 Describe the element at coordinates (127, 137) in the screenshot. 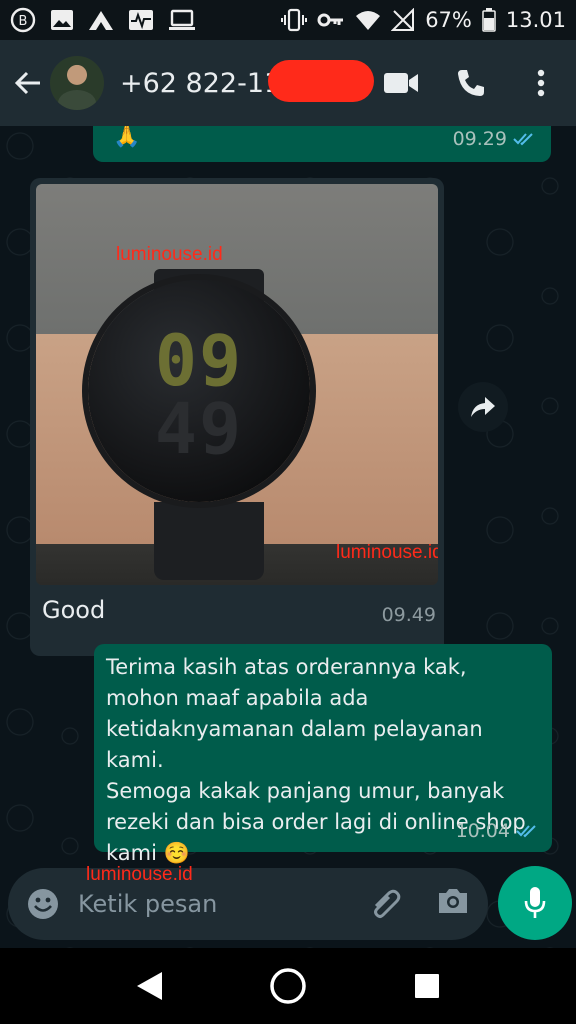

I see `message-text: 🙏` at that location.